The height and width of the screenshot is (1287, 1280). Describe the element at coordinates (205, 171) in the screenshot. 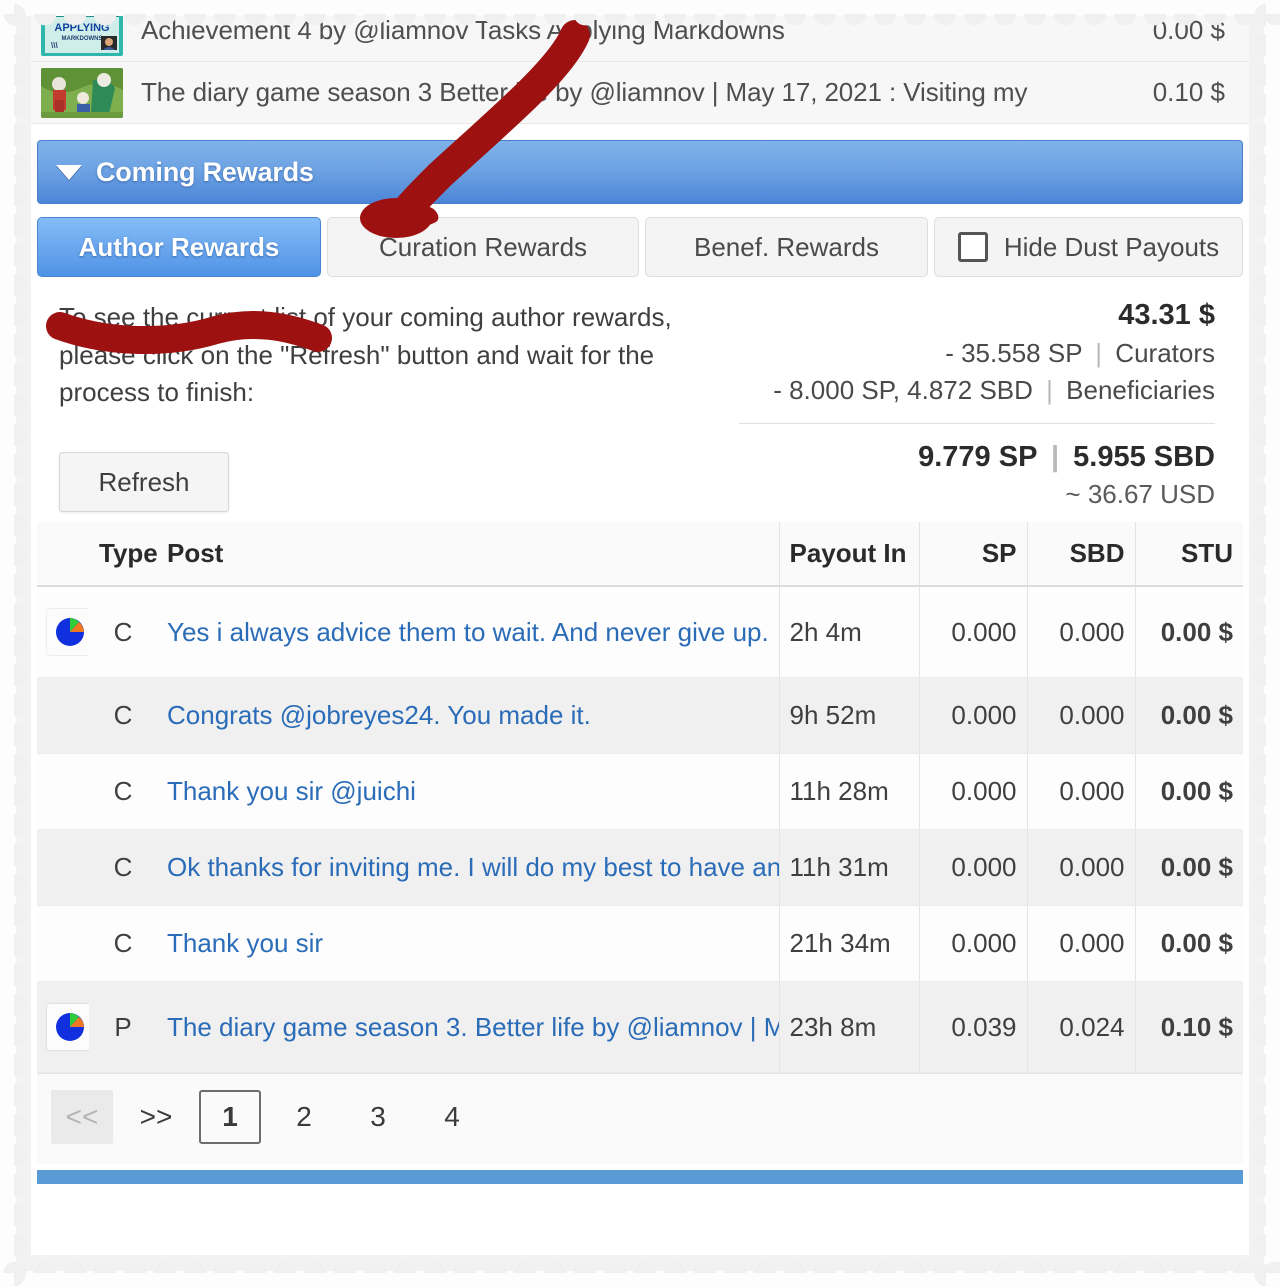

I see `section-title: Coming Rewards` at that location.